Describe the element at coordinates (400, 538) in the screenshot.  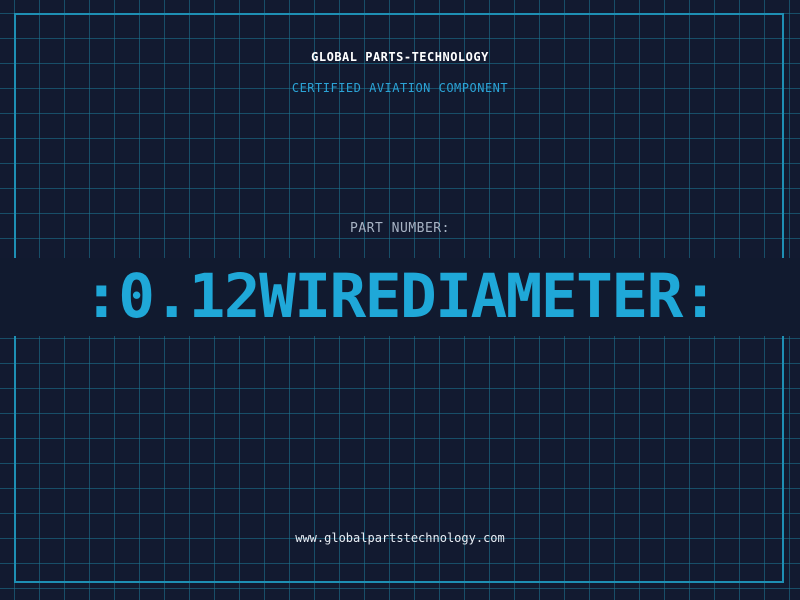
I see `website-url: www.globalpartstechnology.com` at that location.